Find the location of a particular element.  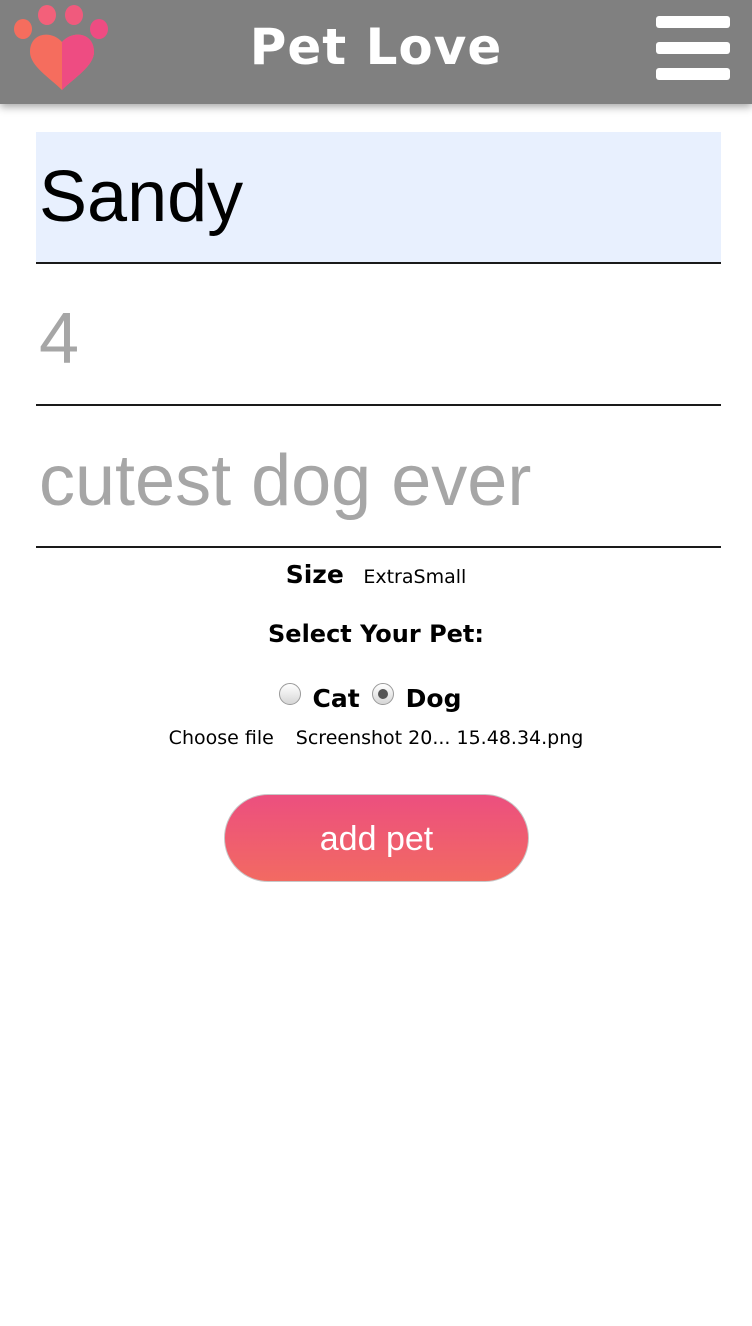

app-title: Pet Love is located at coordinates (376, 47).